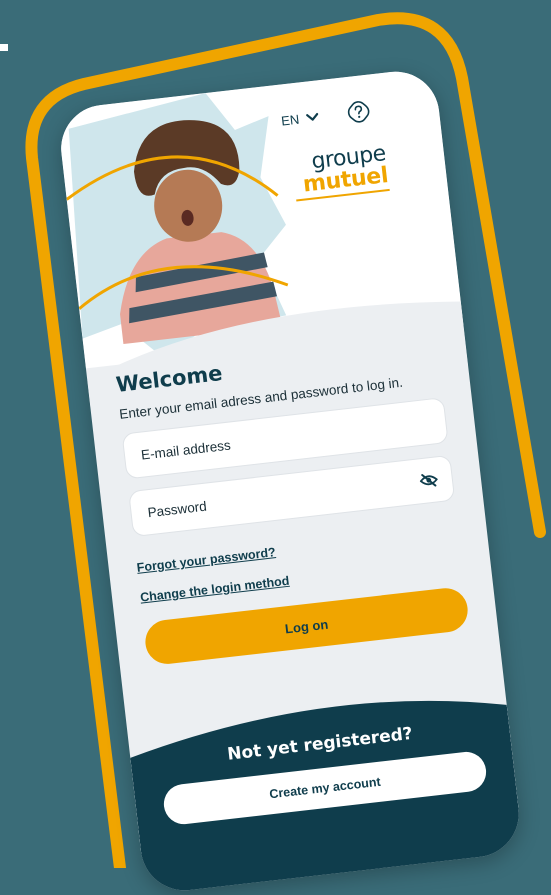 This screenshot has height=895, width=551. I want to click on chevron-down-icon, so click(312, 116).